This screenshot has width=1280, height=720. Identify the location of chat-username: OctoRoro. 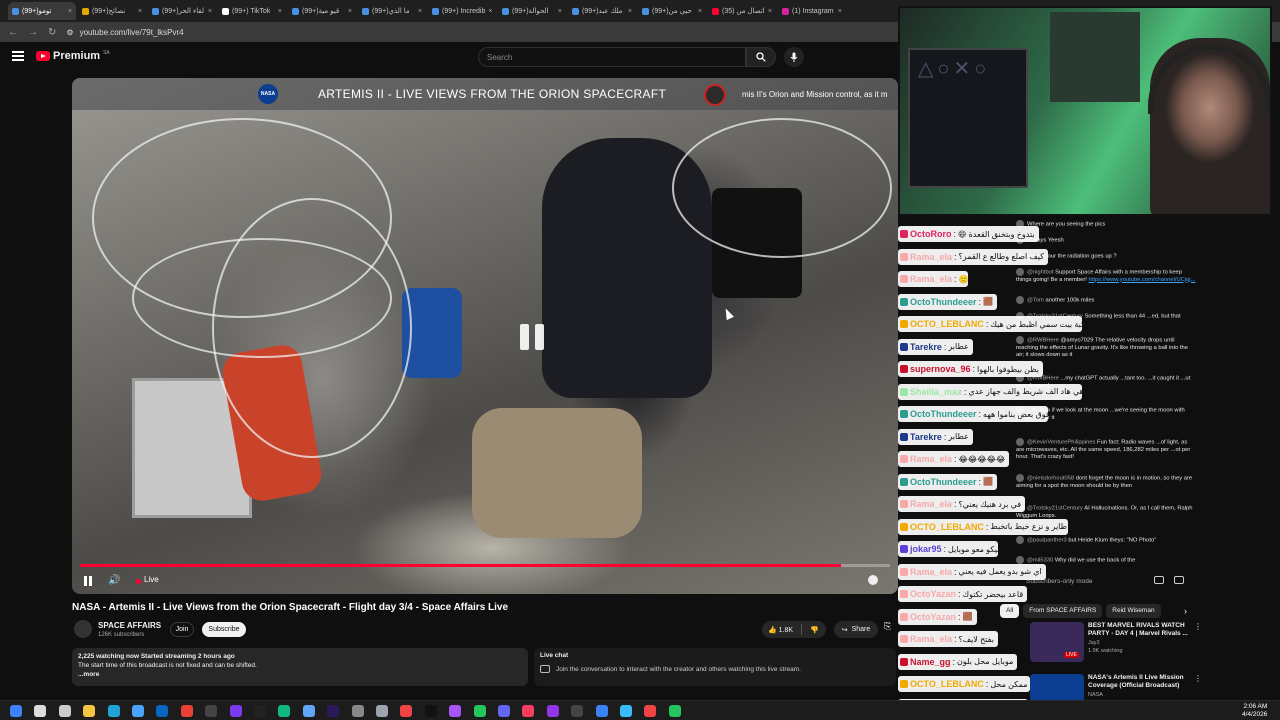
(931, 234).